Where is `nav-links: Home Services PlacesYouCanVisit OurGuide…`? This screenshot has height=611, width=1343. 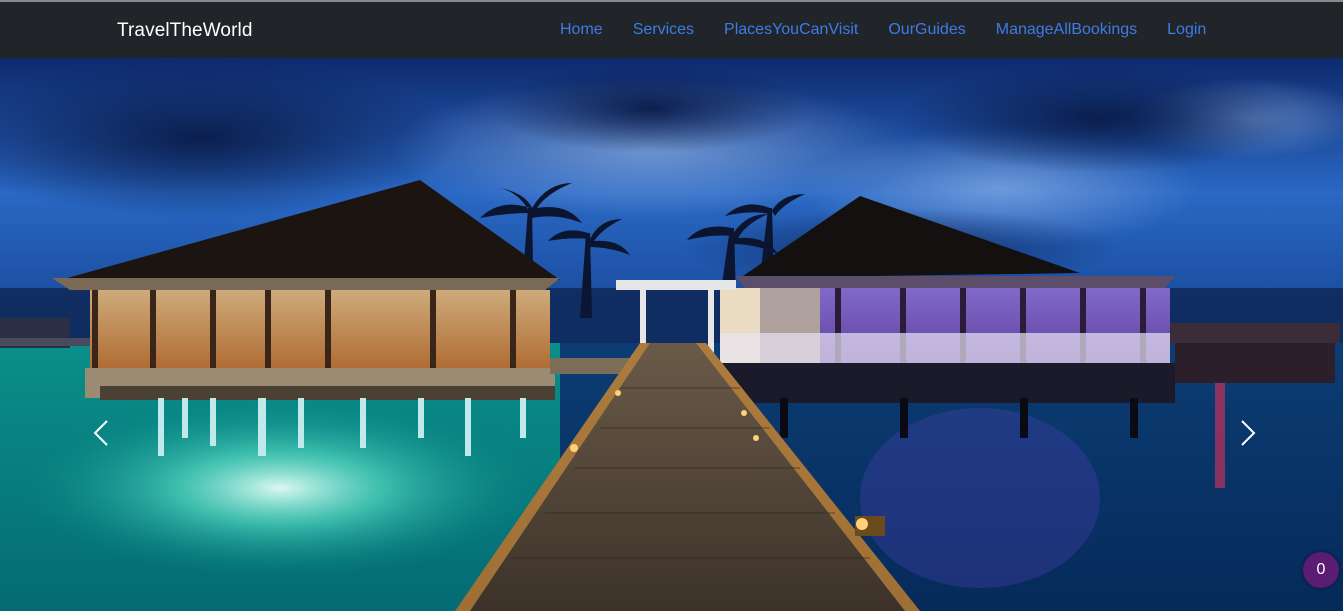 nav-links: Home Services PlacesYouCanVisit OurGuide… is located at coordinates (883, 30).